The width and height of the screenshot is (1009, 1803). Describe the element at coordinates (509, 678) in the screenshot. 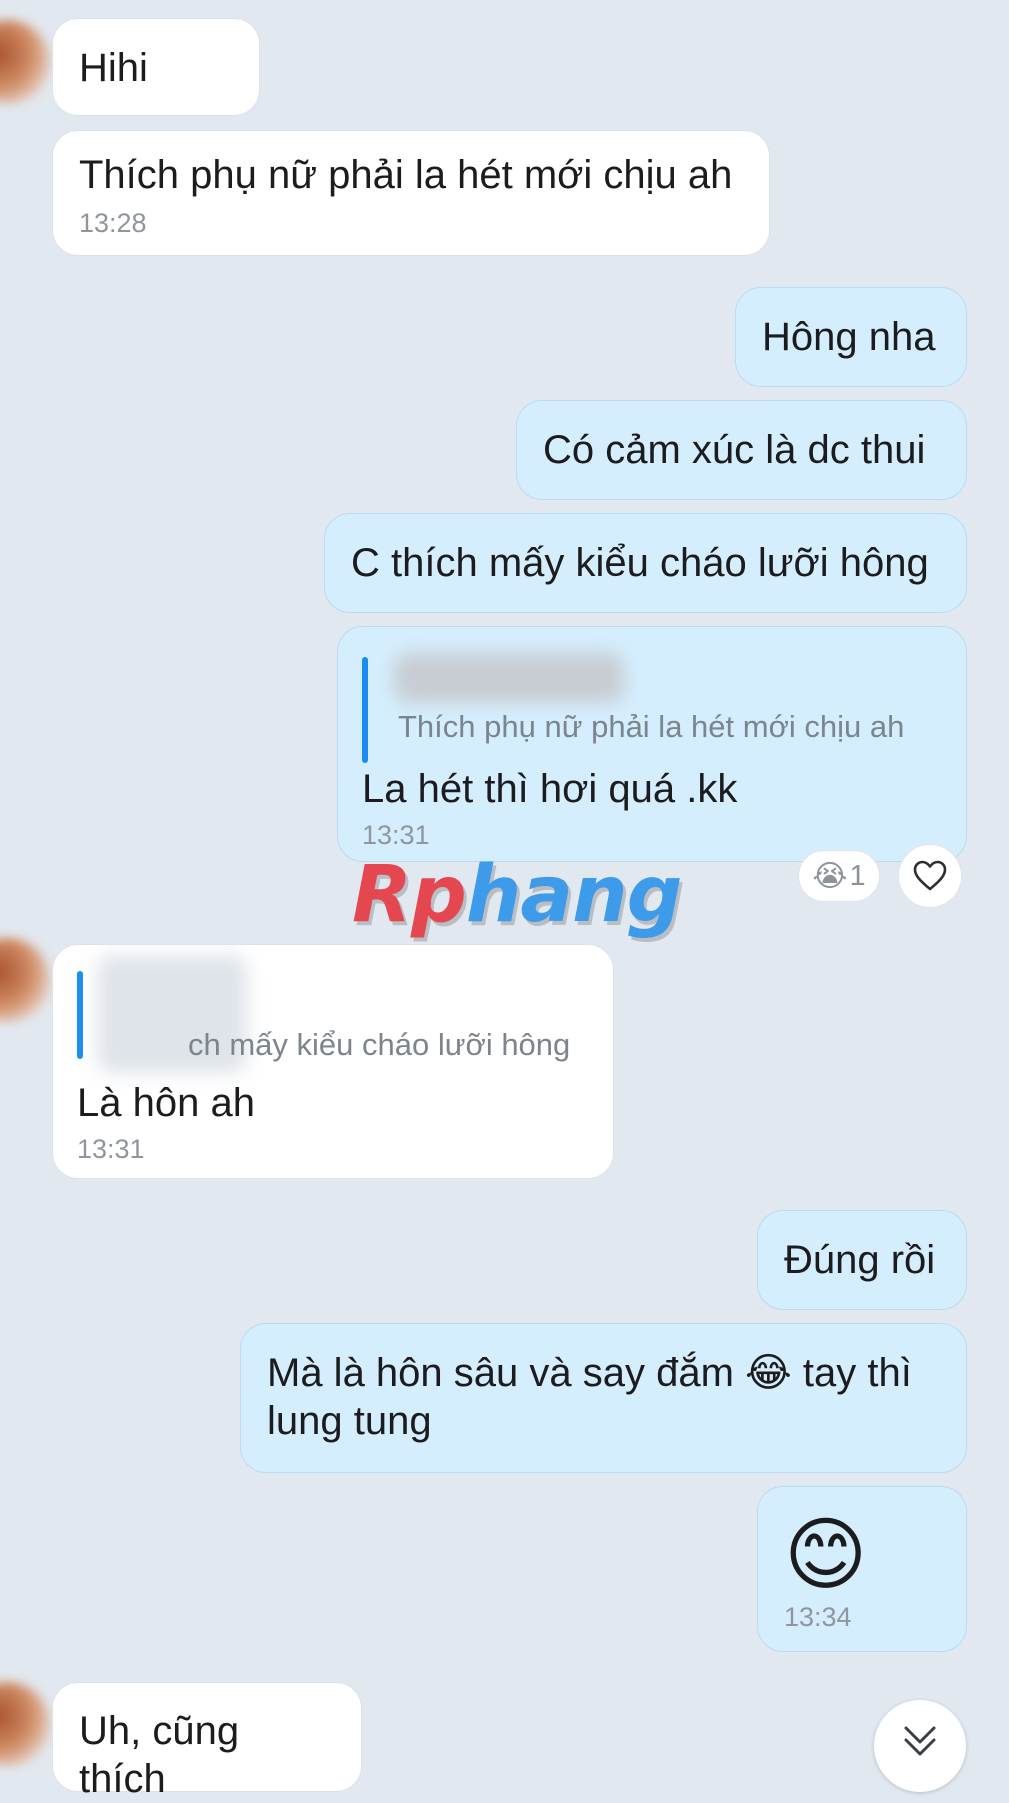

I see `quoted-sender-name` at that location.